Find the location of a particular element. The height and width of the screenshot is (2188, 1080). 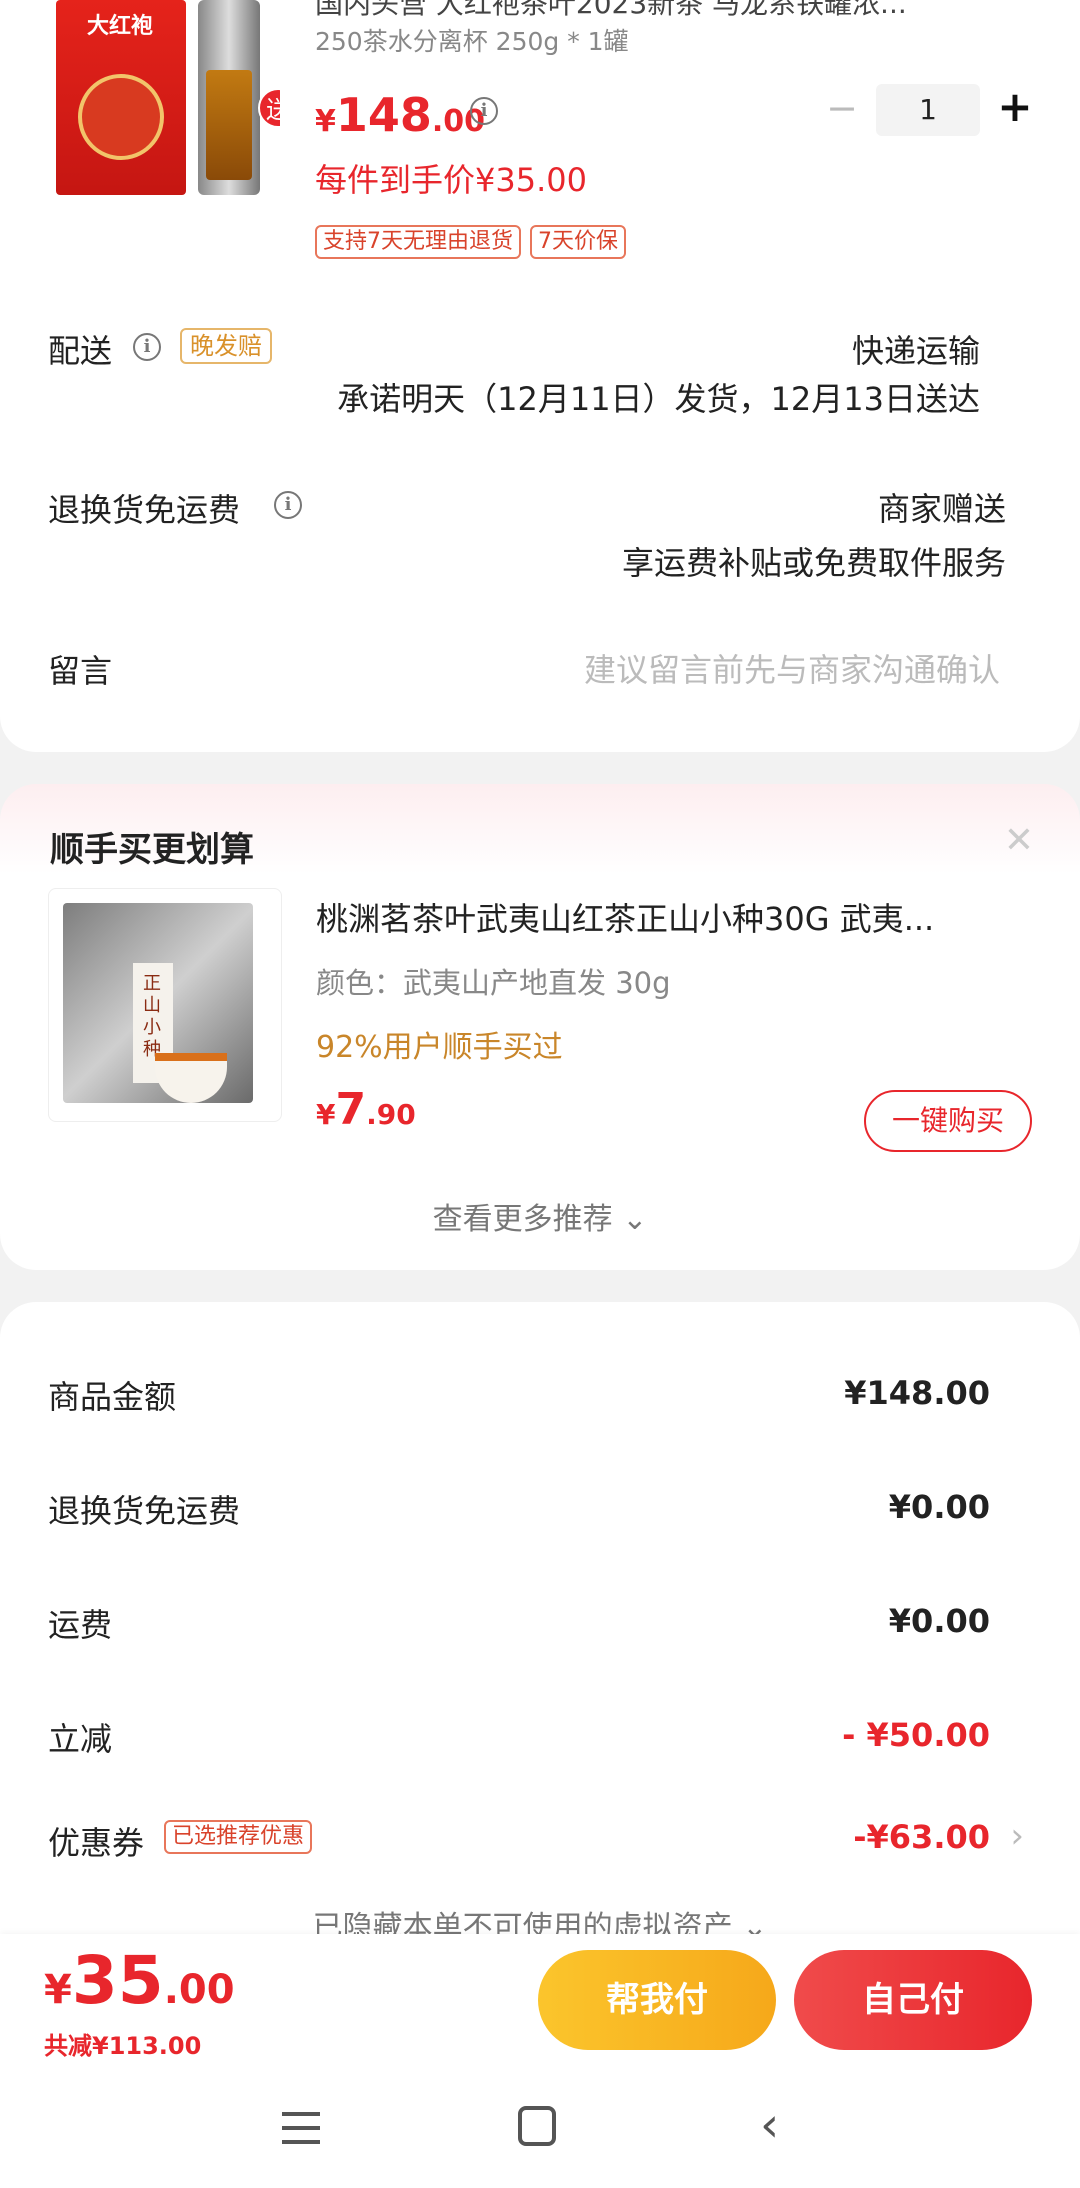

summary-label-discount: 立减 is located at coordinates (80, 1739).